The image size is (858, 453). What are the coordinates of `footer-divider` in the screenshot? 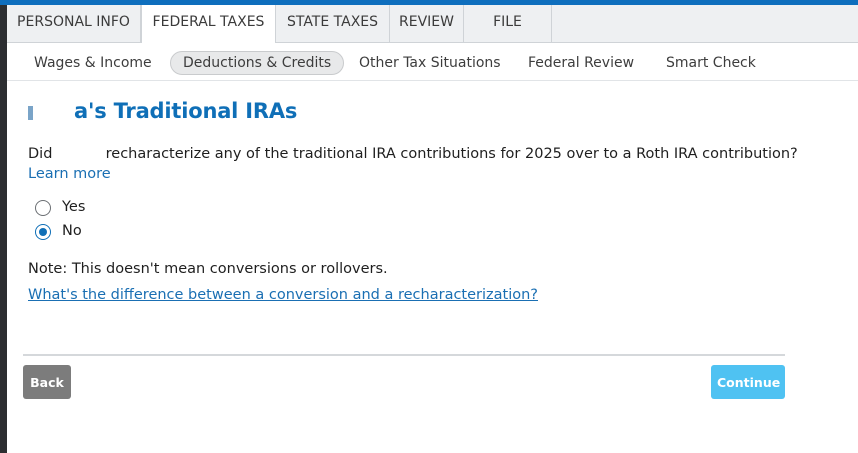 It's located at (404, 355).